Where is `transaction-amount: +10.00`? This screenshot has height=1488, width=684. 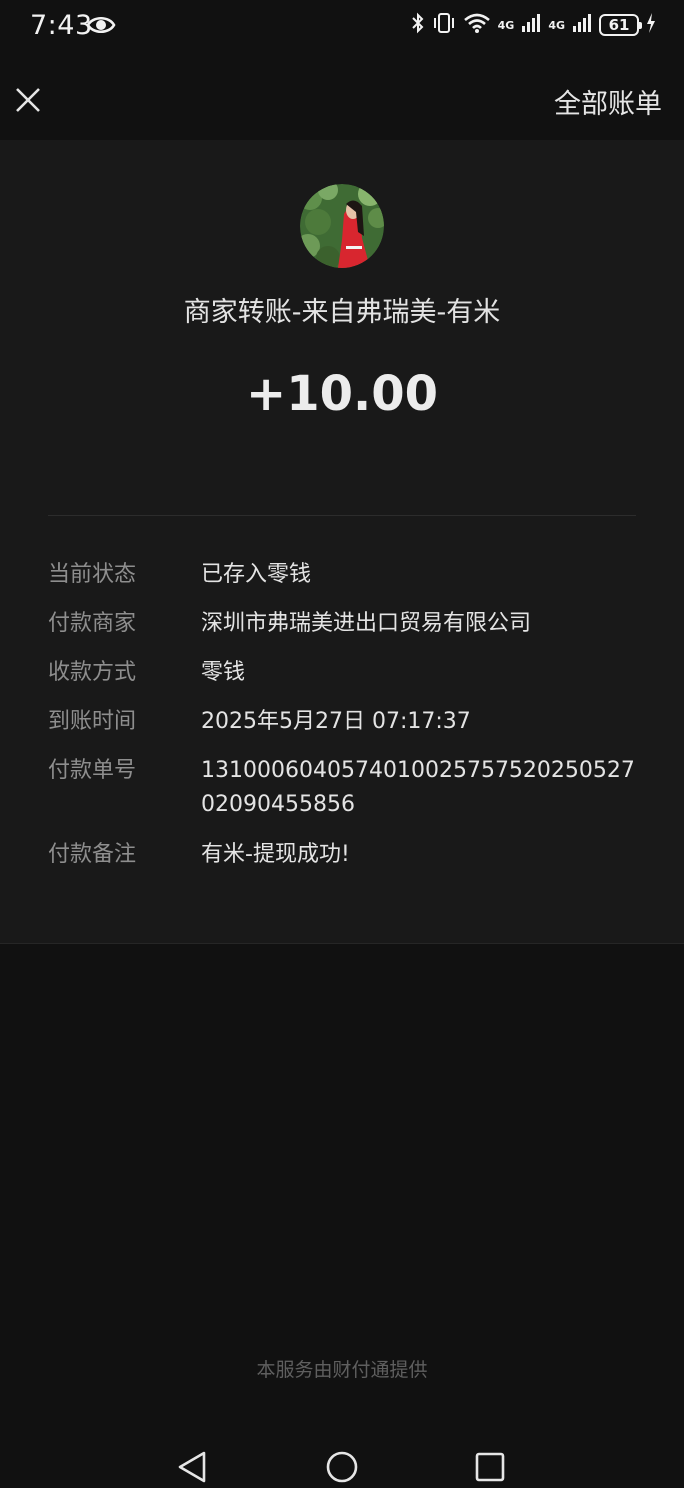
transaction-amount: +10.00 is located at coordinates (342, 394).